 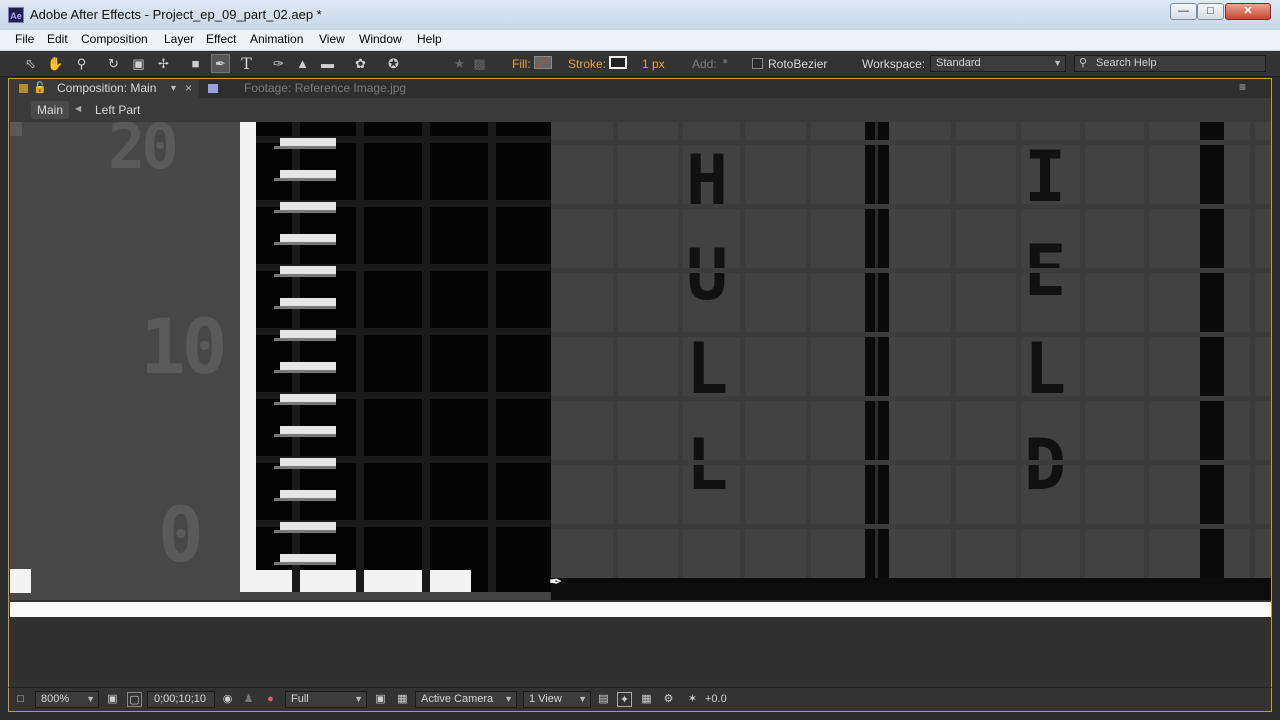 I want to click on menu-file: File, so click(x=24, y=39).